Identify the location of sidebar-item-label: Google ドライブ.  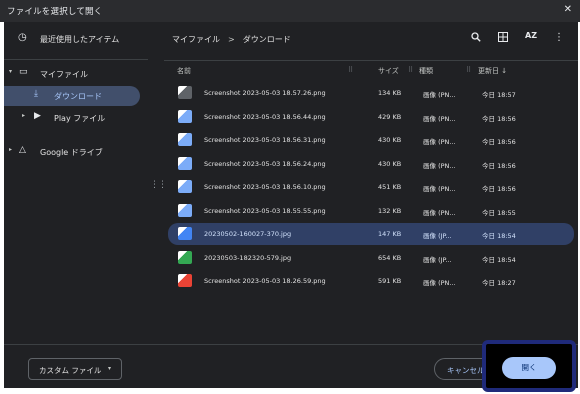
(71, 152).